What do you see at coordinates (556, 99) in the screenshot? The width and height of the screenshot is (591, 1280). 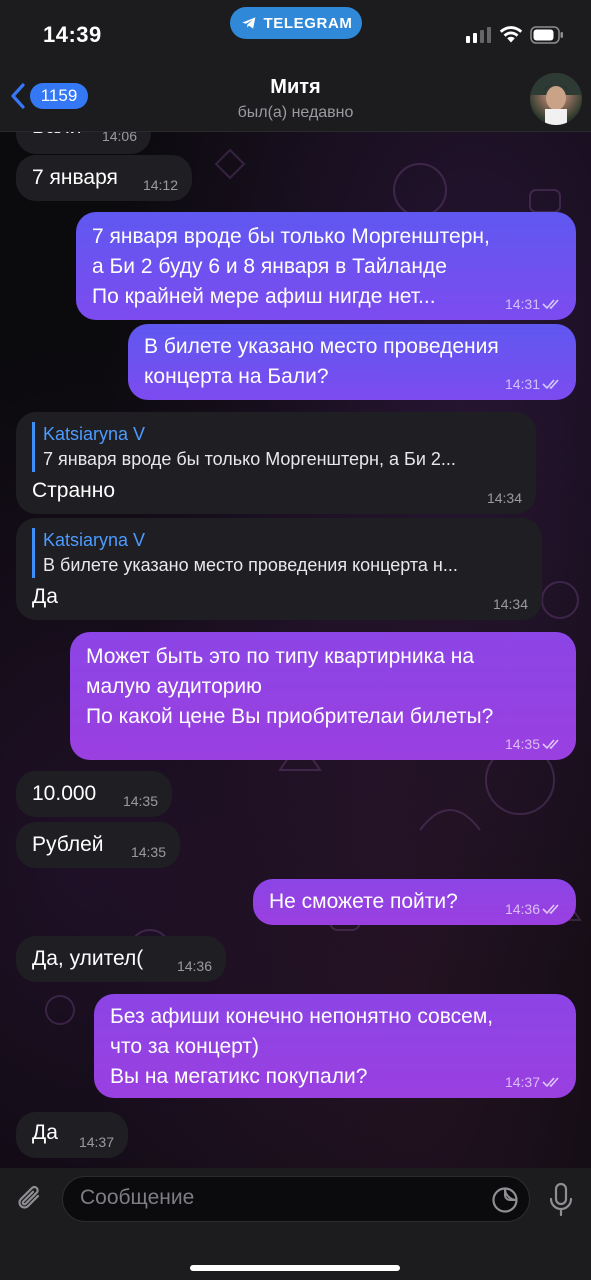 I see `avatar` at bounding box center [556, 99].